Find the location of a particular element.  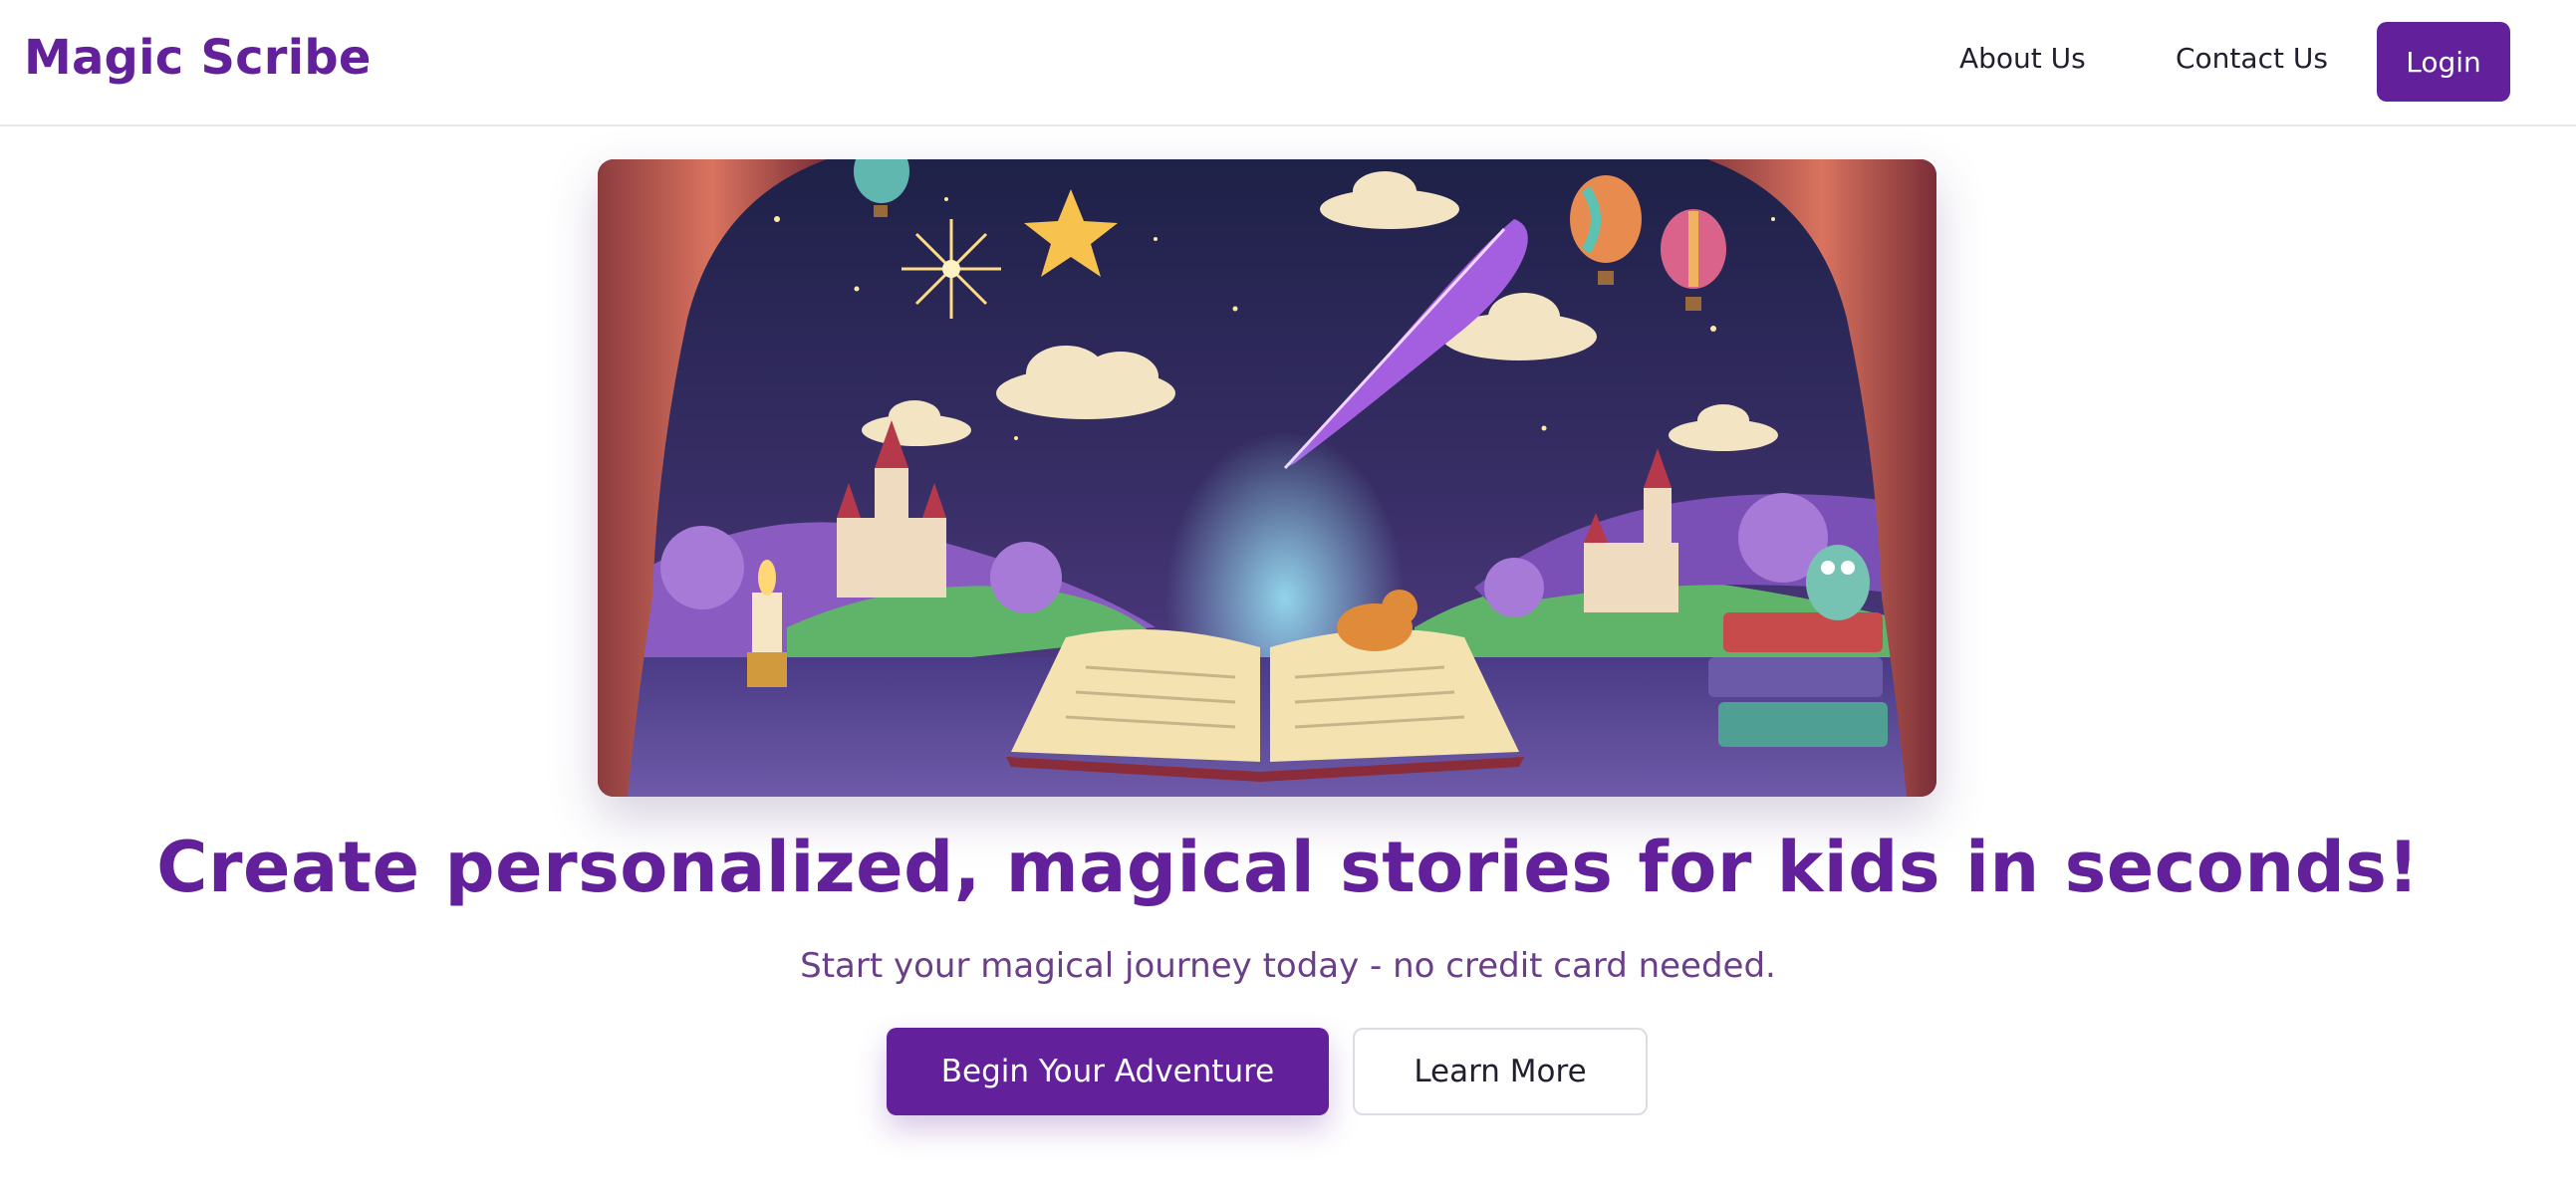

learn-more-button: Learn More is located at coordinates (1500, 1071).